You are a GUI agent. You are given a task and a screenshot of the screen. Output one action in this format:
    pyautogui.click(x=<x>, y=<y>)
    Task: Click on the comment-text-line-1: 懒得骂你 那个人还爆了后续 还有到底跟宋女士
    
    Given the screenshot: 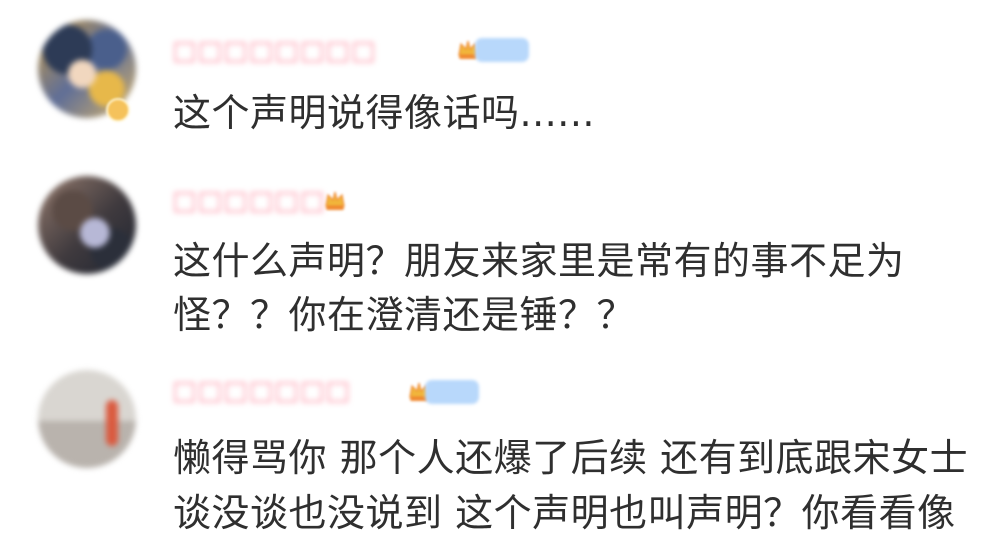 What is the action you would take?
    pyautogui.click(x=571, y=458)
    